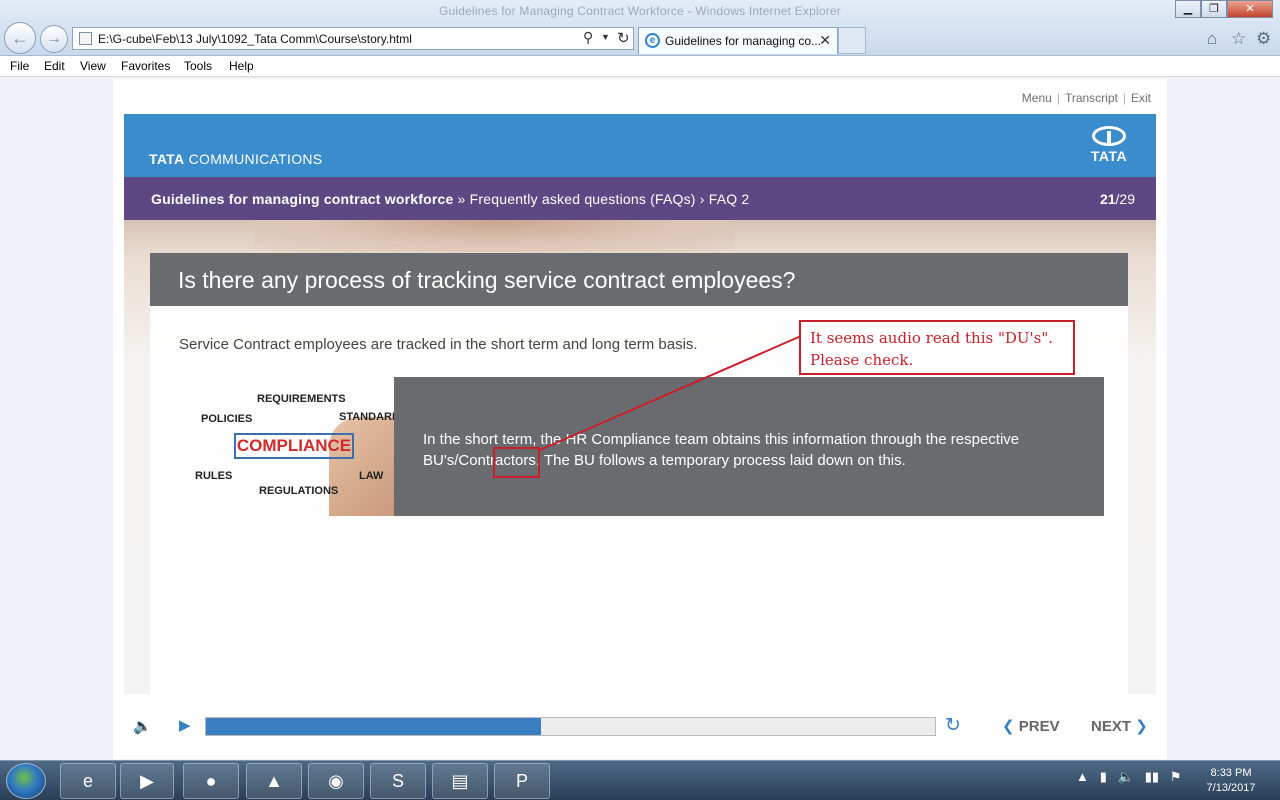  I want to click on browser-tab: e Guidelines for managing co... ✕, so click(738, 40).